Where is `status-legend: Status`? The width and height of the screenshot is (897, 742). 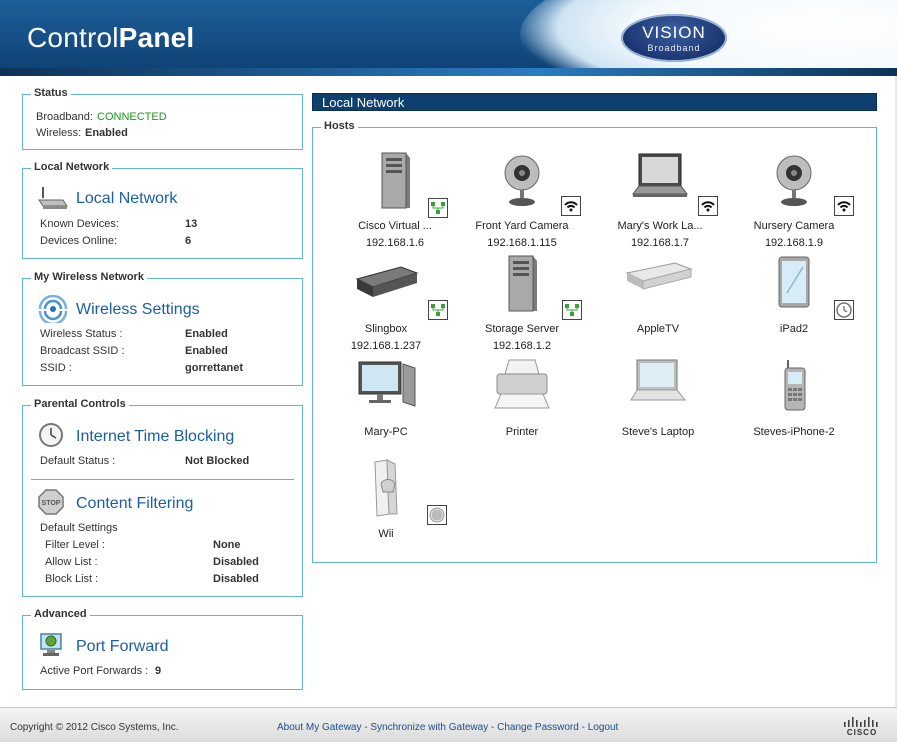
status-legend: Status is located at coordinates (51, 93).